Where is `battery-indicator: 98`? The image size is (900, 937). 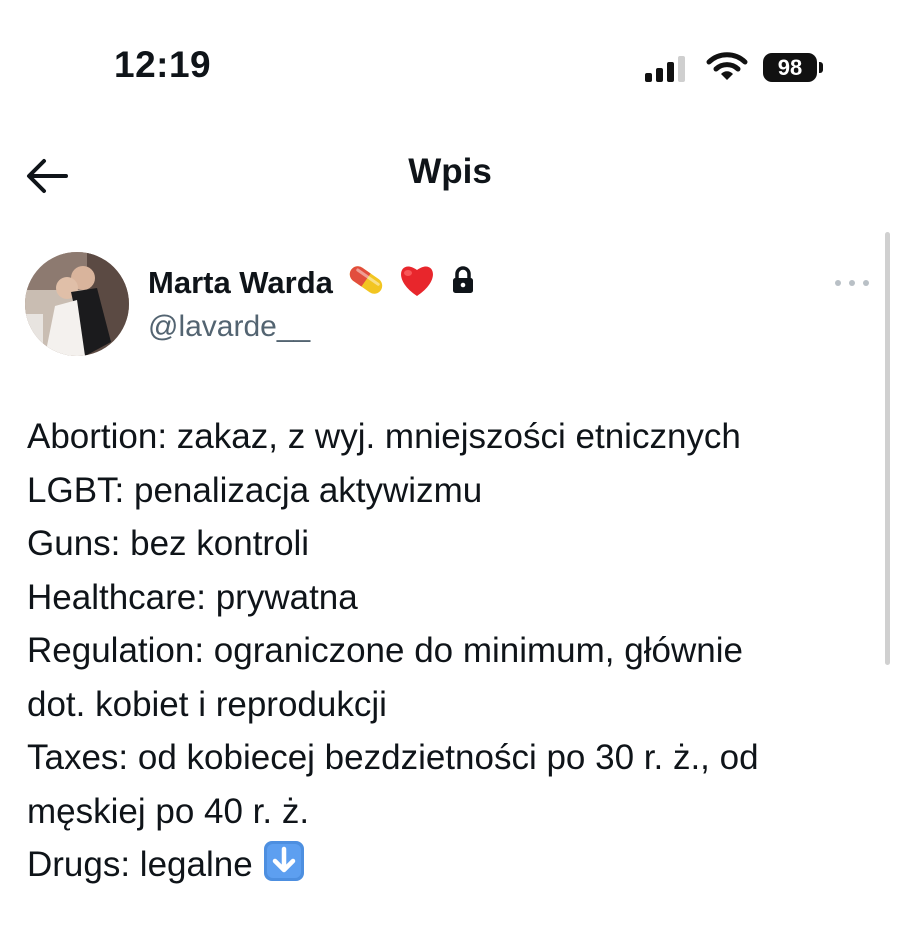
battery-indicator: 98 is located at coordinates (790, 67).